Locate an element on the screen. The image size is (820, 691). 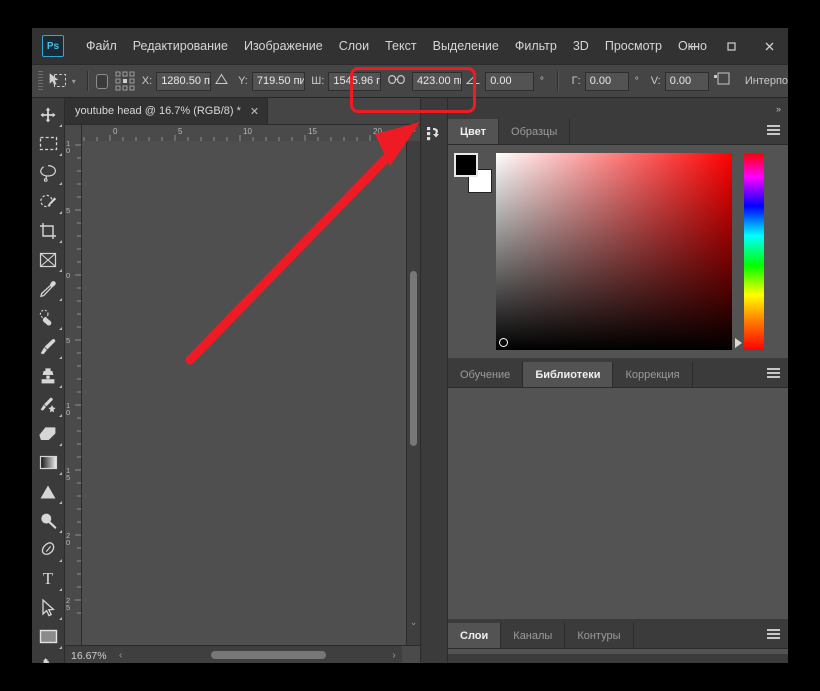
tool-quick-selection is located at coordinates (48, 201).